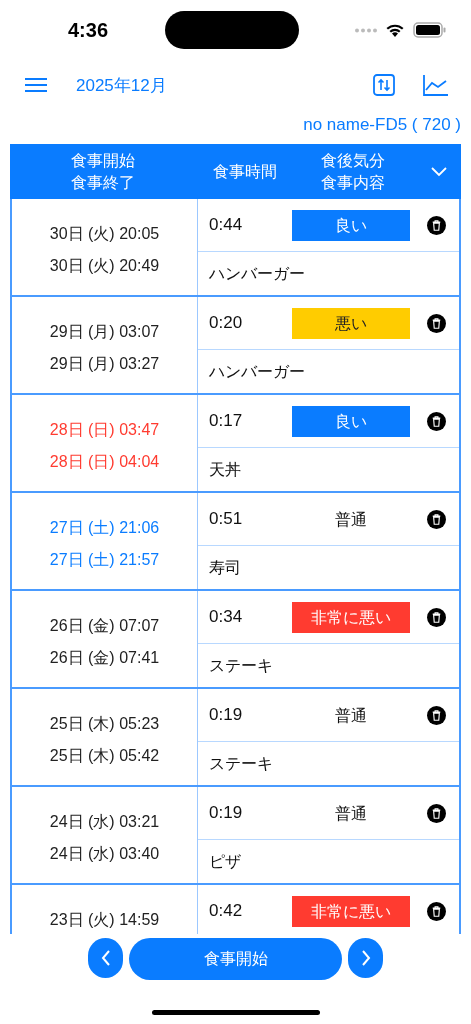 The width and height of the screenshot is (471, 1024). I want to click on end-time: 26日 (金) 07:41, so click(104, 658).